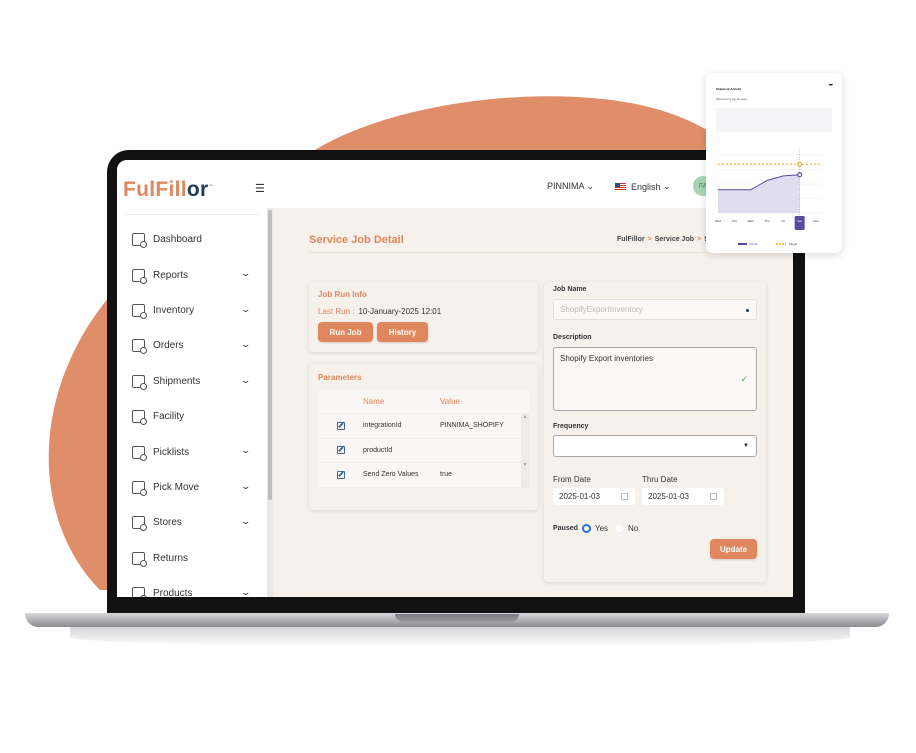  Describe the element at coordinates (177, 381) in the screenshot. I see `sidebar-item-label: Shipments` at that location.